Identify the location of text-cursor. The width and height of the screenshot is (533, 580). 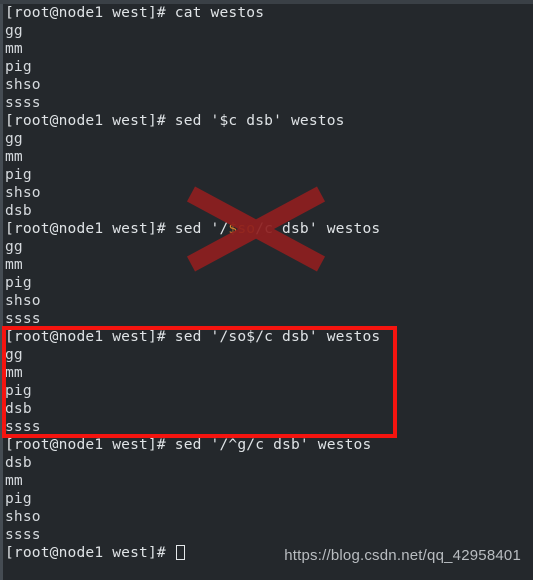
(180, 552).